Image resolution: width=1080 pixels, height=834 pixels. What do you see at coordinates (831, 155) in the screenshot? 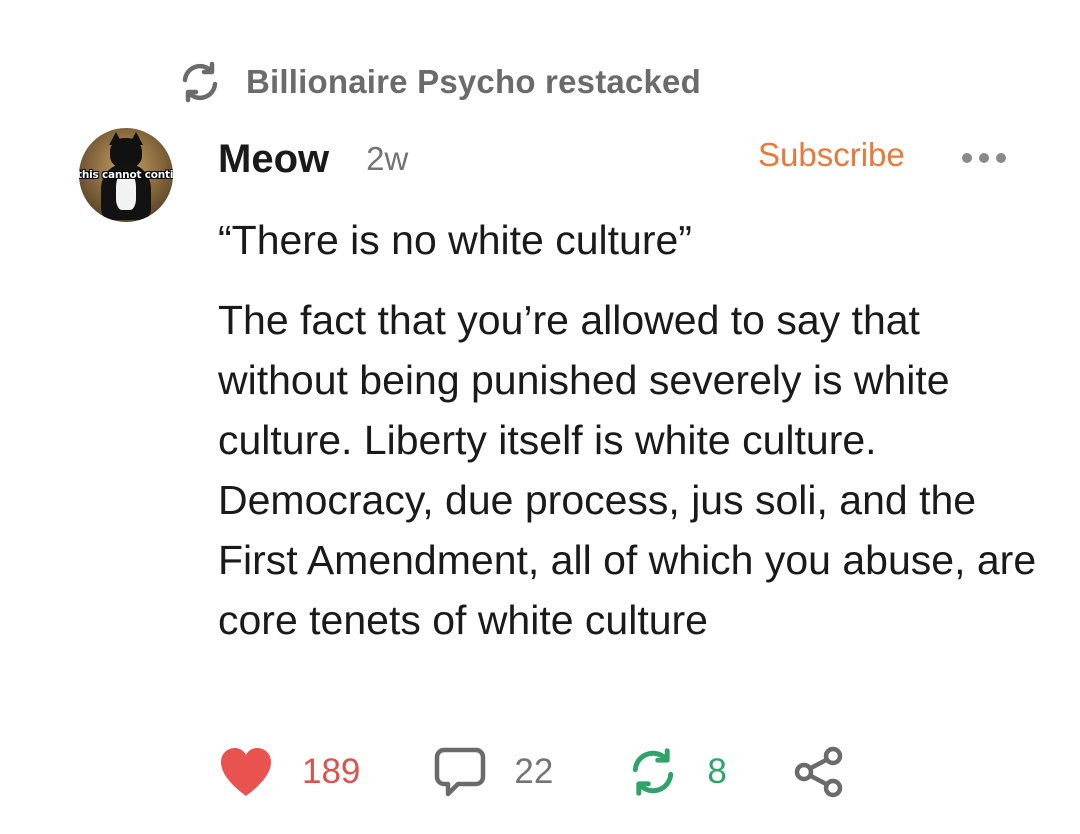
I see `subscribe-button: Subscribe` at bounding box center [831, 155].